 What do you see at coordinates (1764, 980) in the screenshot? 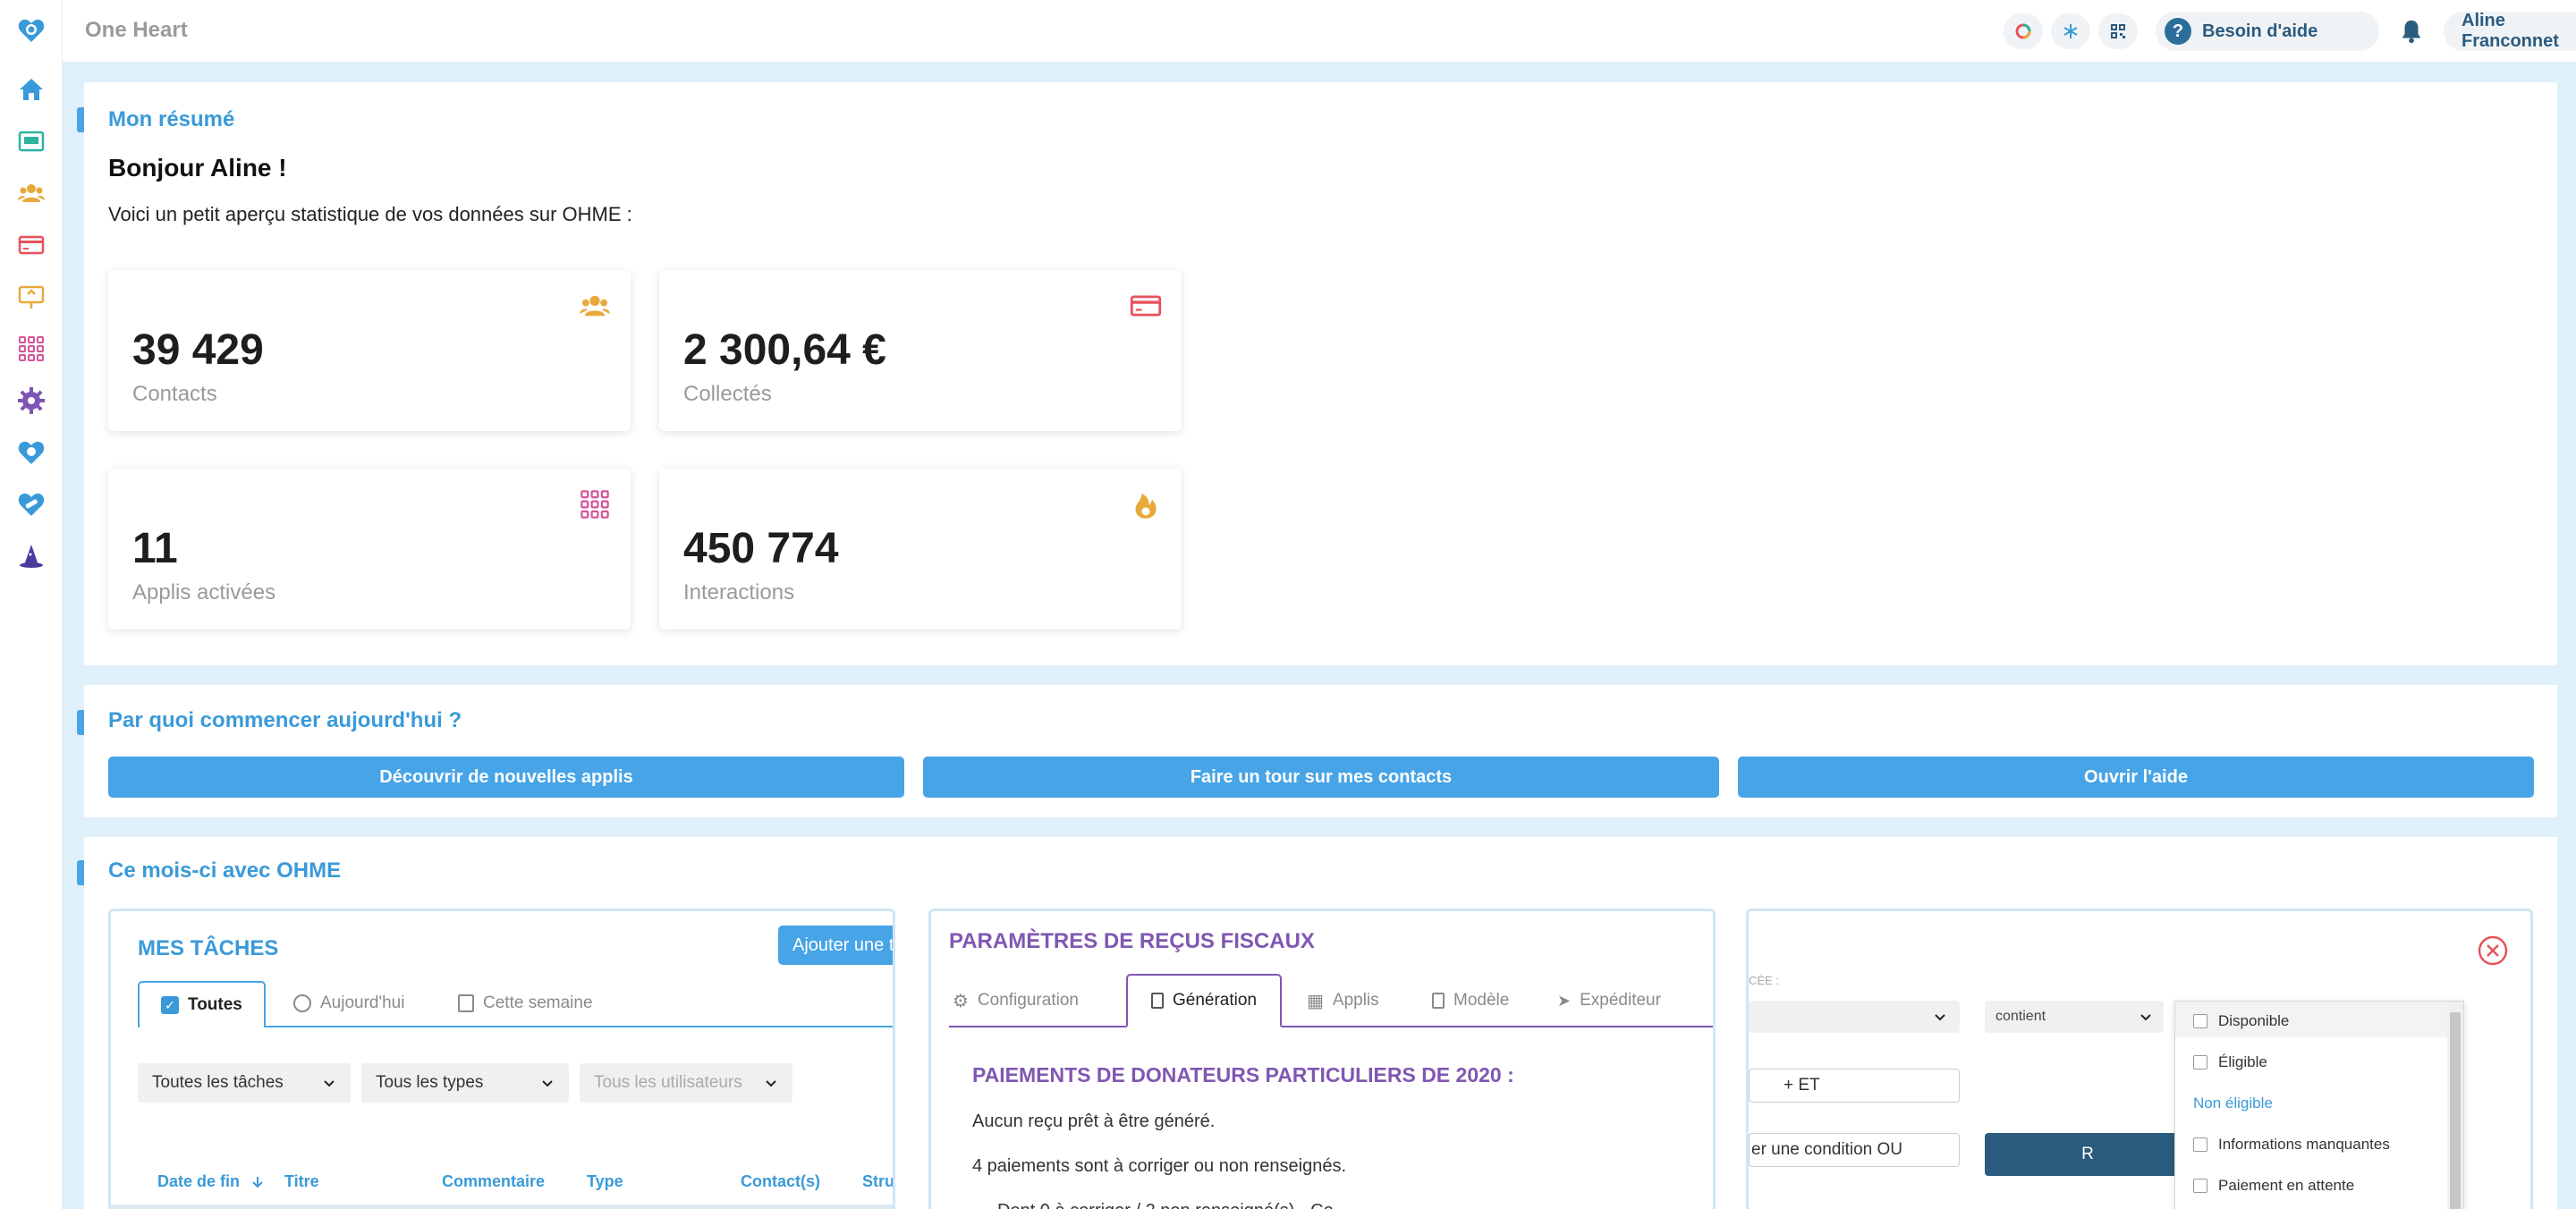
I see `field-label: CÉE :` at bounding box center [1764, 980].